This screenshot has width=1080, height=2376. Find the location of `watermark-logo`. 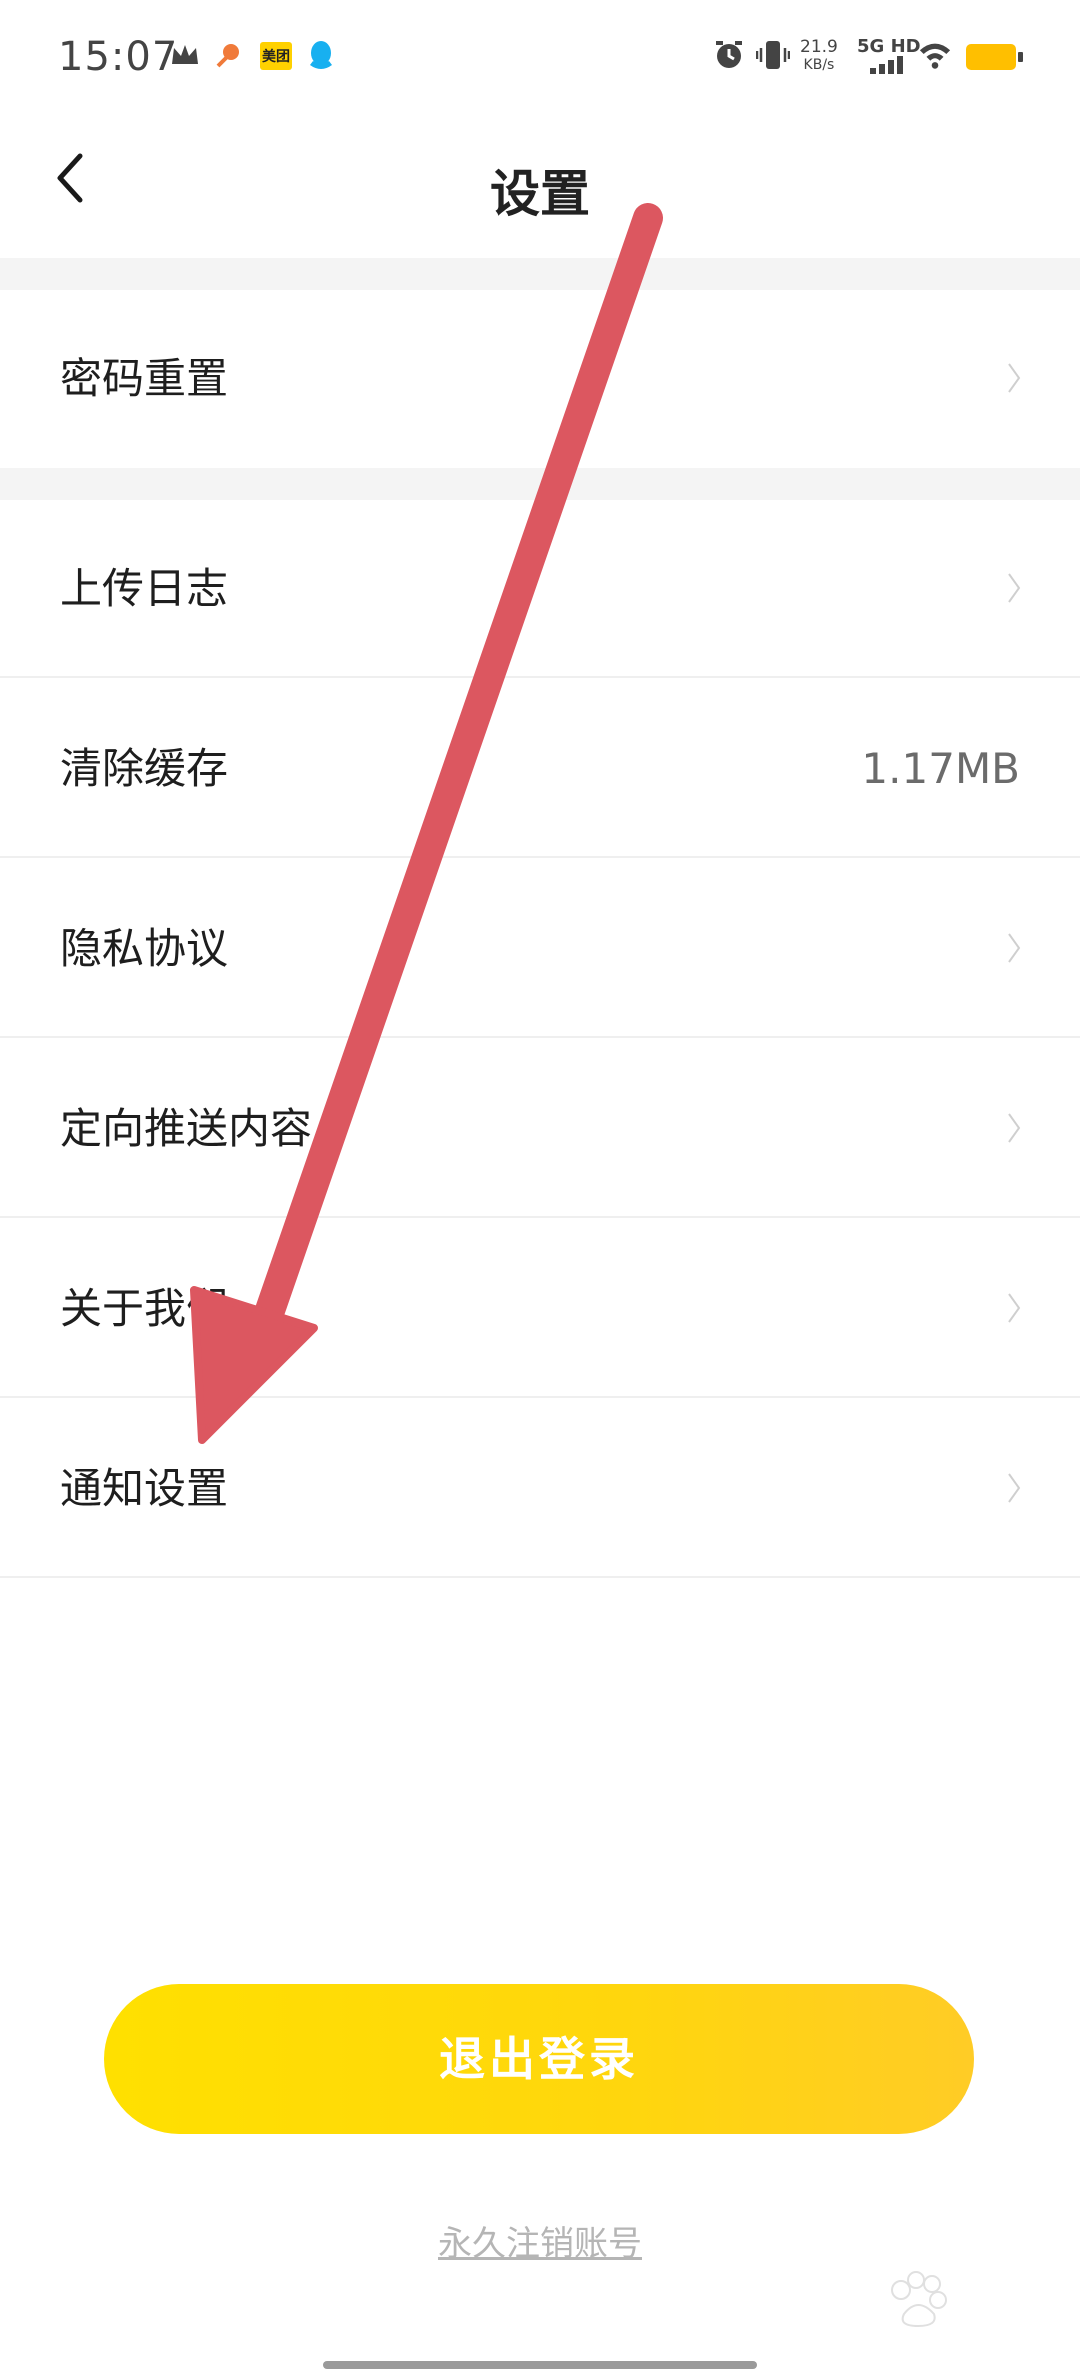

watermark-logo is located at coordinates (919, 2299).